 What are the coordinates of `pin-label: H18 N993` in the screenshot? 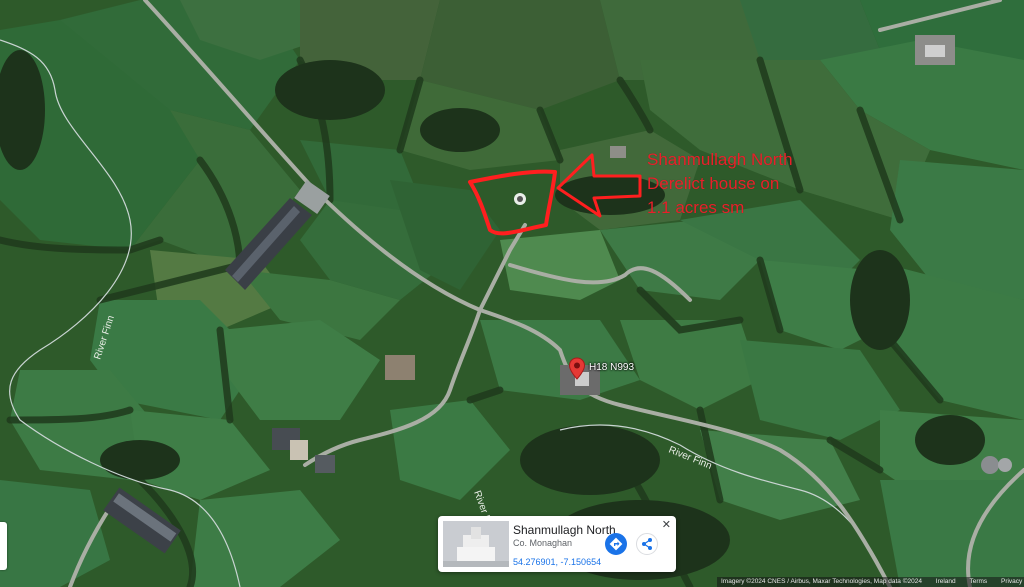 It's located at (612, 367).